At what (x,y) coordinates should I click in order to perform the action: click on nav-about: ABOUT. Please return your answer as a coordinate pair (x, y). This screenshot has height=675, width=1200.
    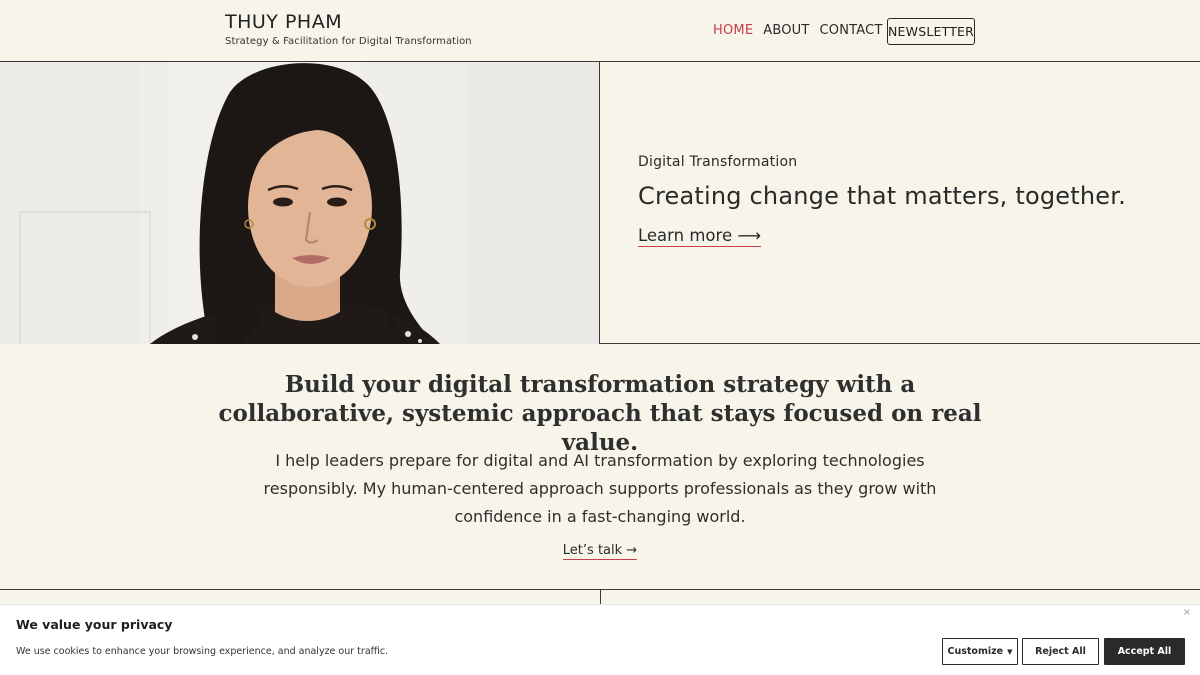
    Looking at the image, I should click on (786, 30).